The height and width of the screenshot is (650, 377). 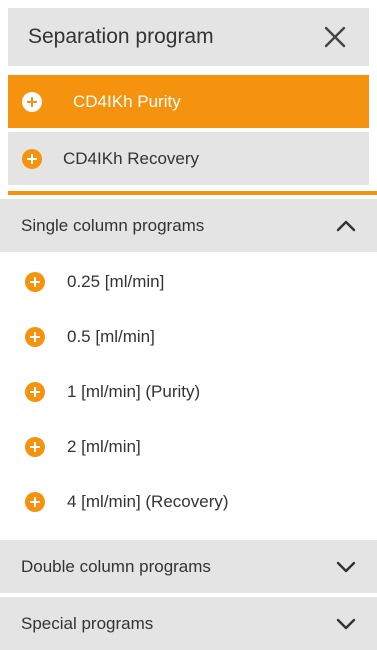 I want to click on list-item-label: 0.25 [ml/min], so click(x=116, y=281).